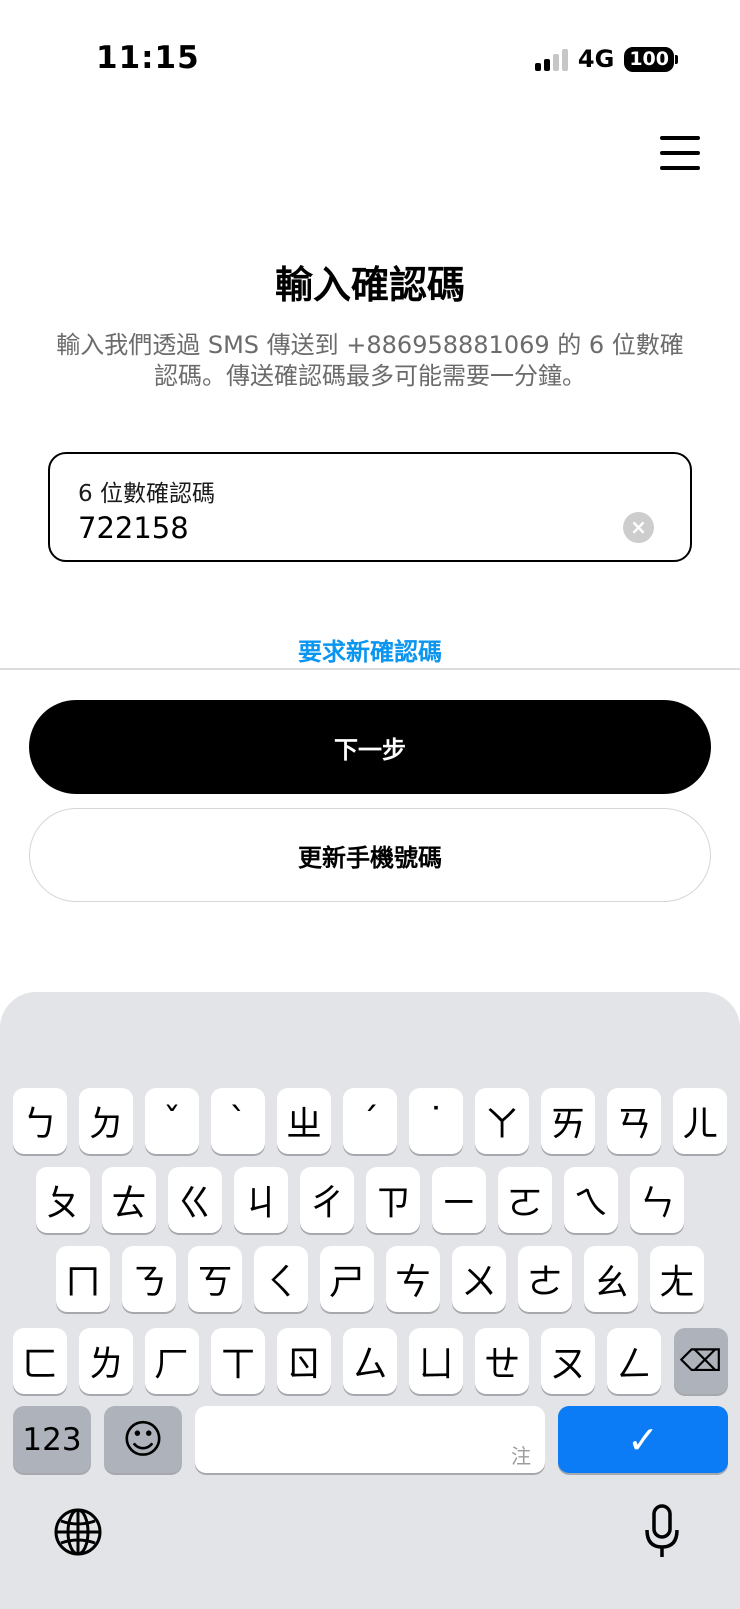 This screenshot has height=1609, width=740. I want to click on battery-level: 100, so click(649, 59).